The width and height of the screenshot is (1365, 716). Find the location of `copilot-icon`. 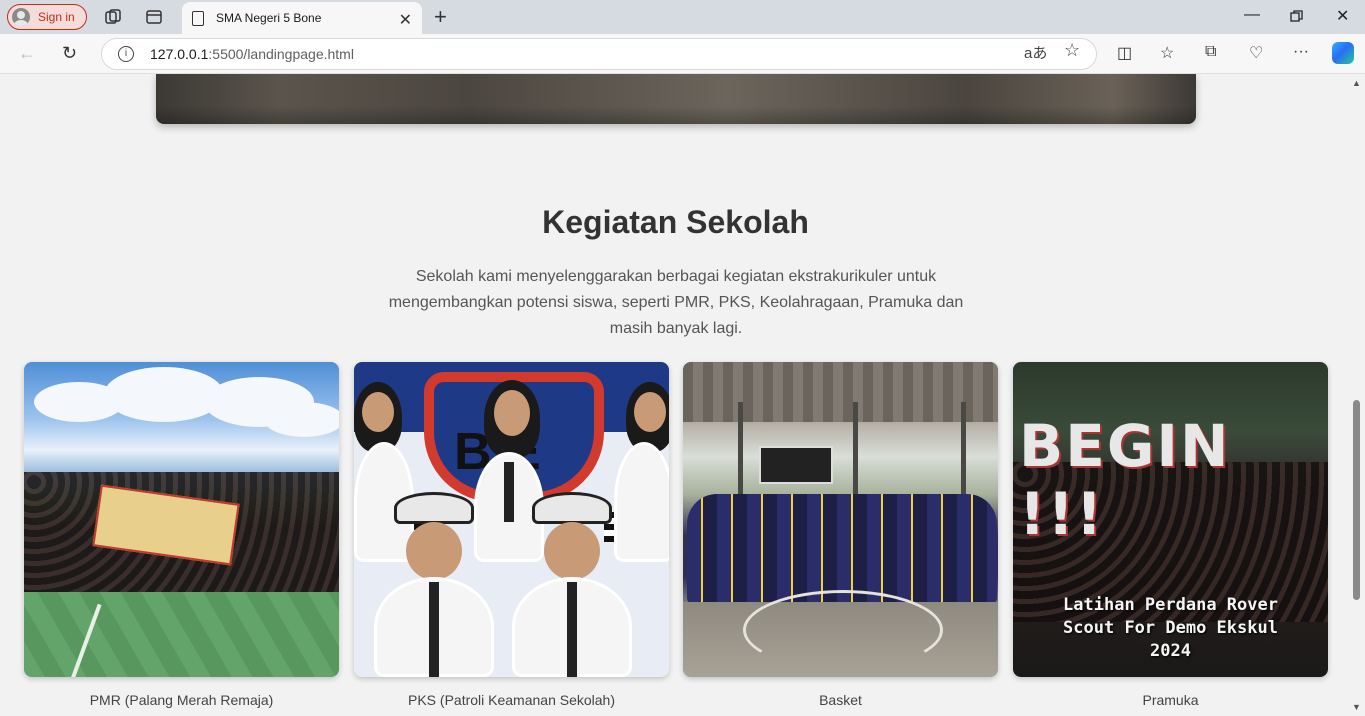

copilot-icon is located at coordinates (1343, 53).